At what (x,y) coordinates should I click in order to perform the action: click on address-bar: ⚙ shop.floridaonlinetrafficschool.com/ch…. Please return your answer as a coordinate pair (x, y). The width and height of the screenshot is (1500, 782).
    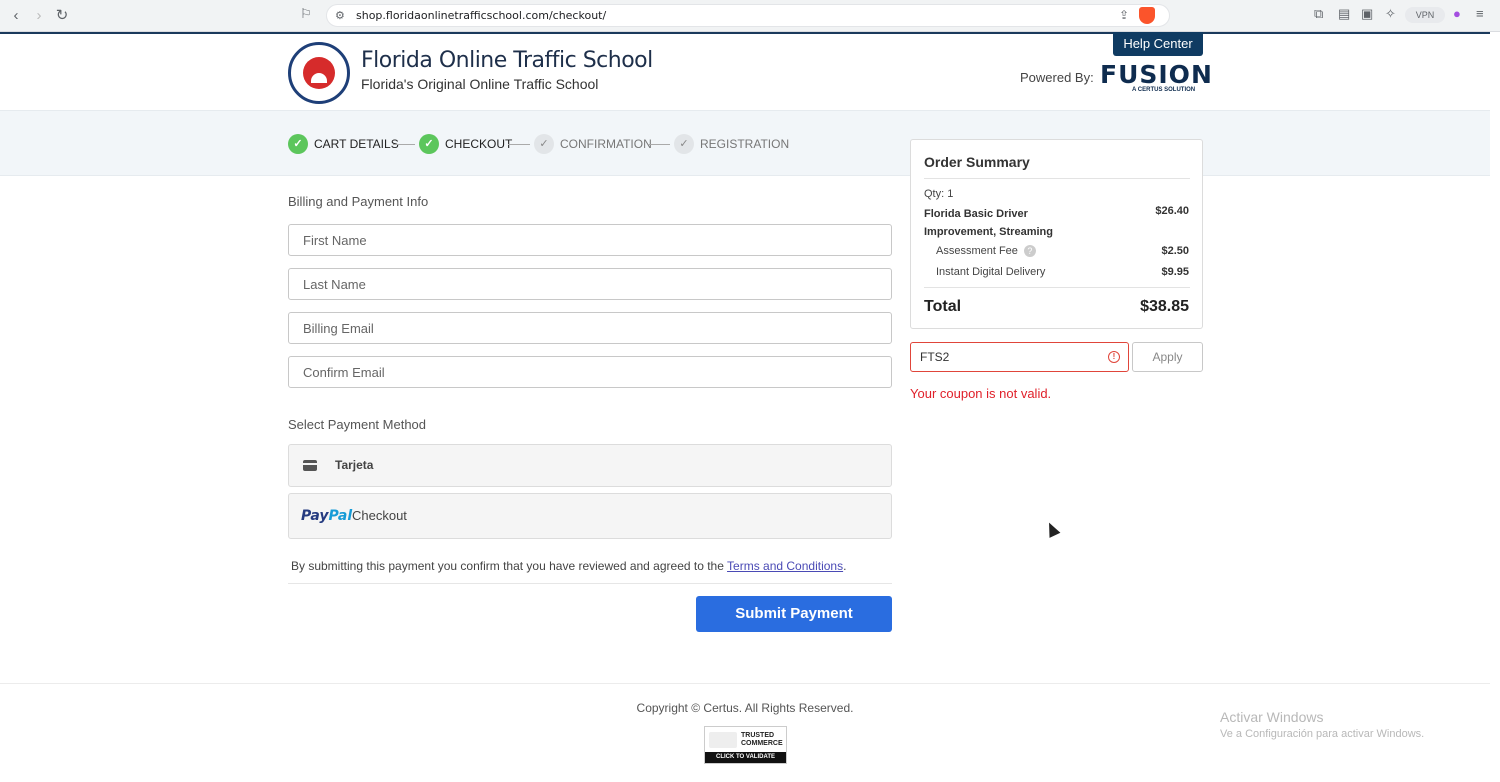
    Looking at the image, I should click on (748, 15).